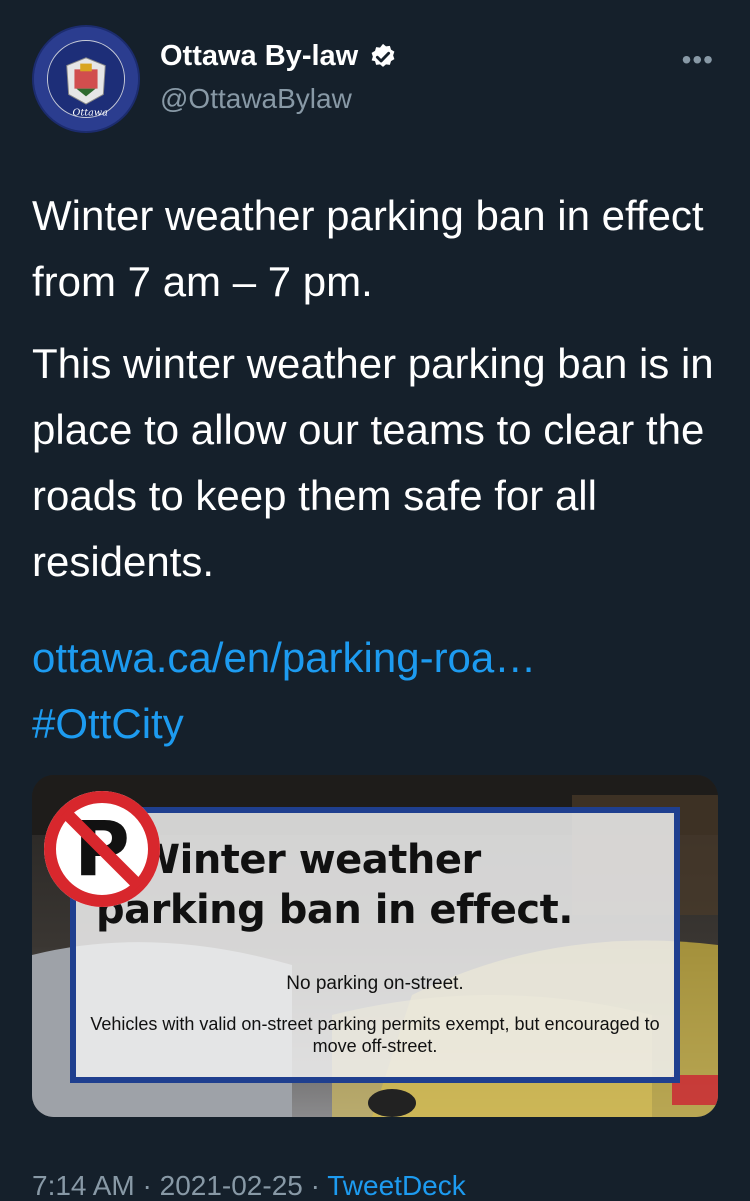 The height and width of the screenshot is (1201, 750). I want to click on tweet-date: 2021-02-25, so click(231, 1185).